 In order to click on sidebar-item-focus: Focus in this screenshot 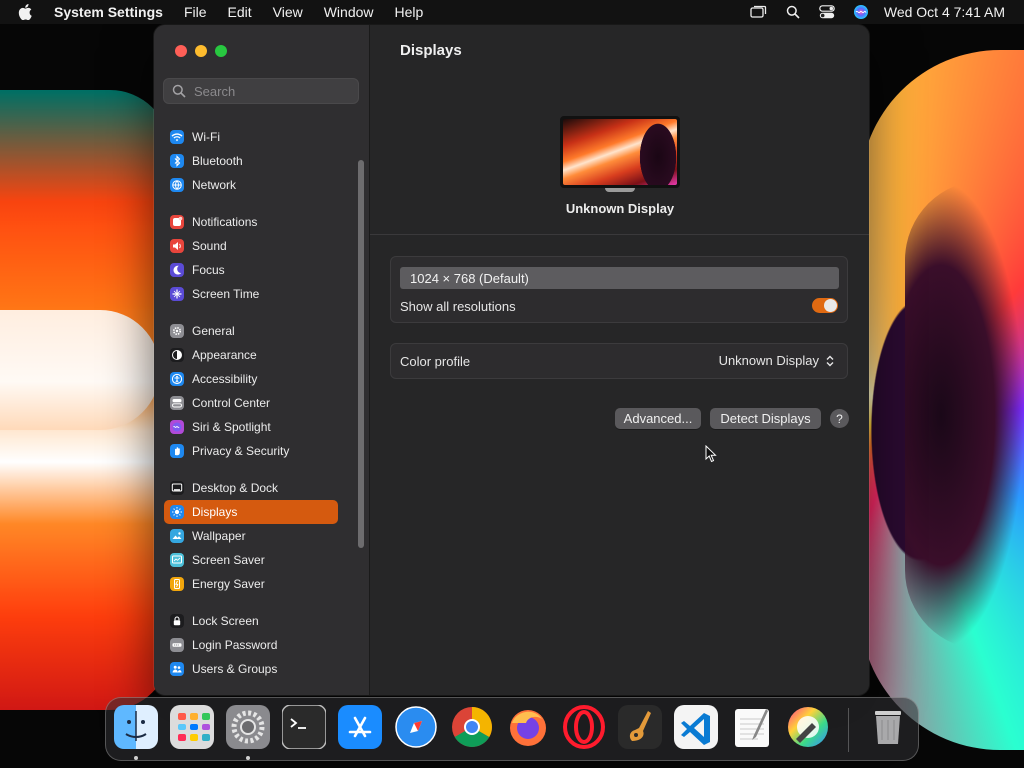, I will do `click(251, 270)`.